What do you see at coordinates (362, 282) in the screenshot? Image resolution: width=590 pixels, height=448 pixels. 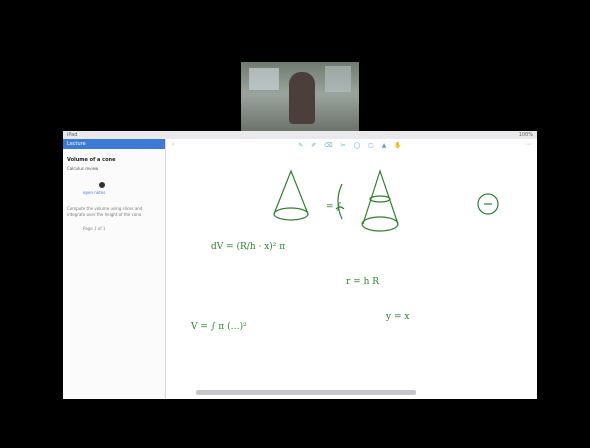 I see `equation-3: r = h R` at bounding box center [362, 282].